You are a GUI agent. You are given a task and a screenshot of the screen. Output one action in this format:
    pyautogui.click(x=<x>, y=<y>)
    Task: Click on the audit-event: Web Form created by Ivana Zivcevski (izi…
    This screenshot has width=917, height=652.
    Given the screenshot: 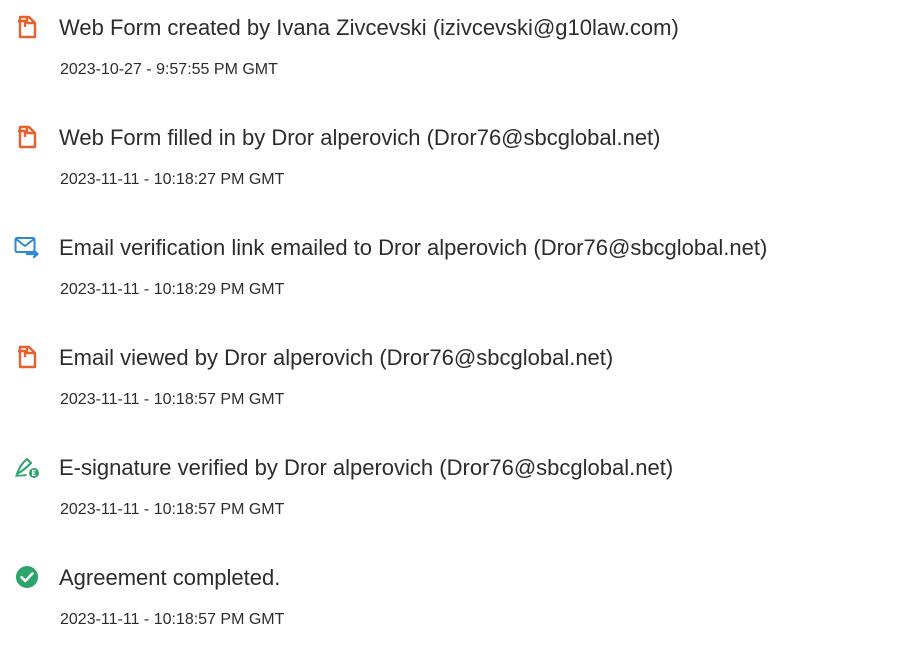 What is the action you would take?
    pyautogui.click(x=458, y=49)
    